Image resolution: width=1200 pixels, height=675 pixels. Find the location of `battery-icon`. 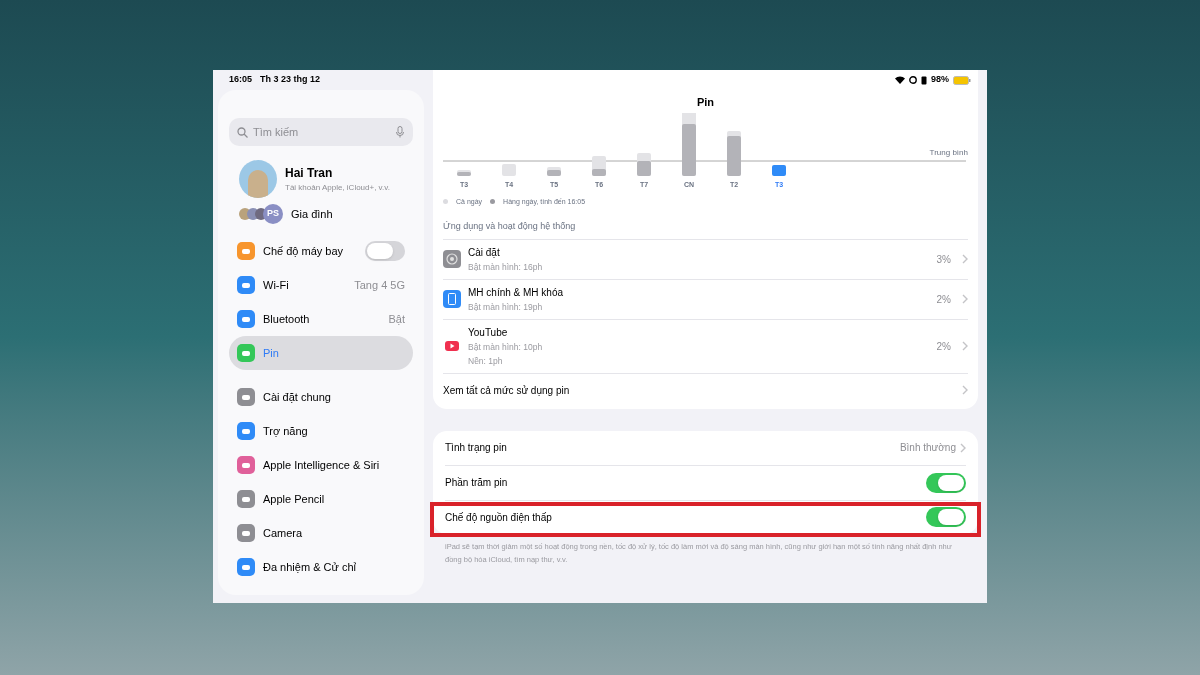

battery-icon is located at coordinates (962, 80).